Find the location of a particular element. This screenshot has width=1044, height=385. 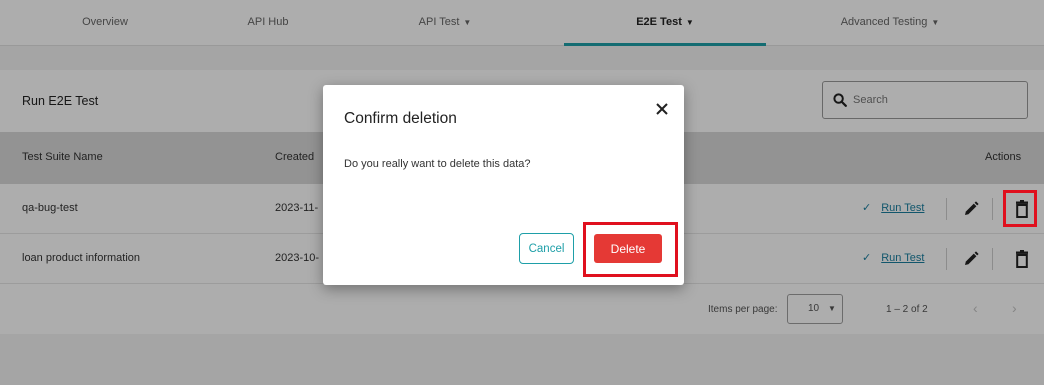

cancel-button: Cancel is located at coordinates (546, 248).